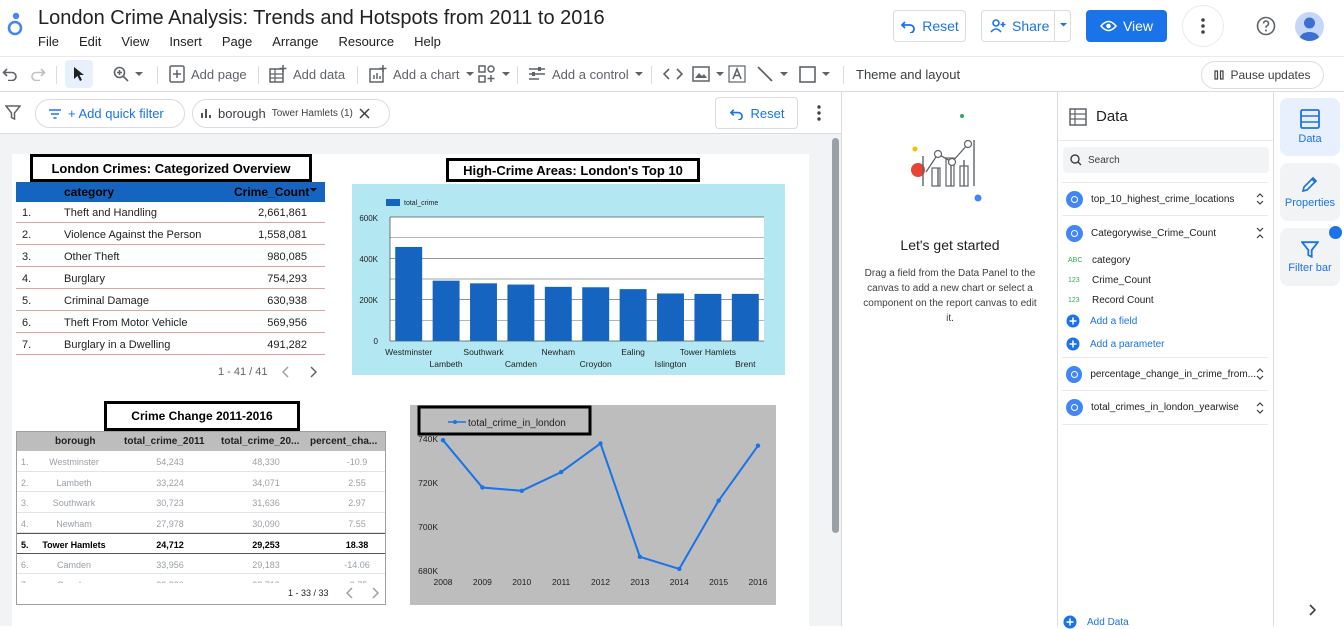 The width and height of the screenshot is (1344, 629). What do you see at coordinates (1266, 26) in the screenshot?
I see `help-icon` at bounding box center [1266, 26].